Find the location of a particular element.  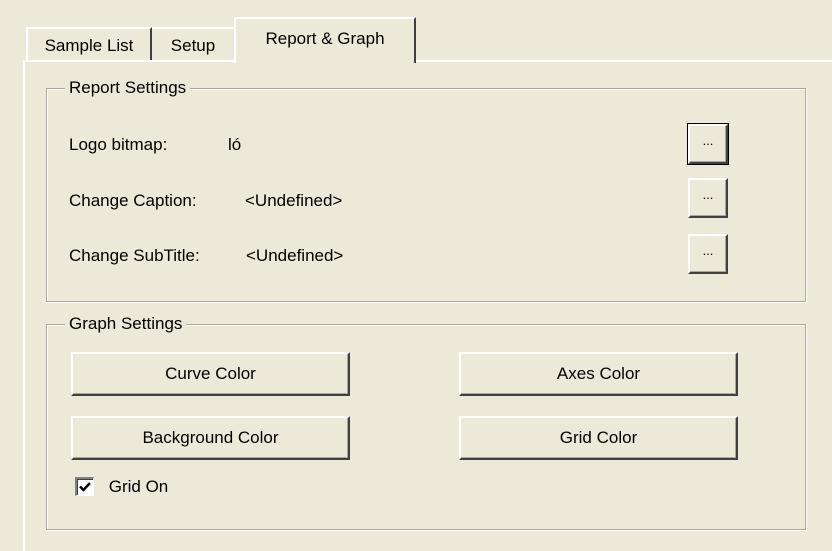

curve-color-button: Curve Color is located at coordinates (210, 374).